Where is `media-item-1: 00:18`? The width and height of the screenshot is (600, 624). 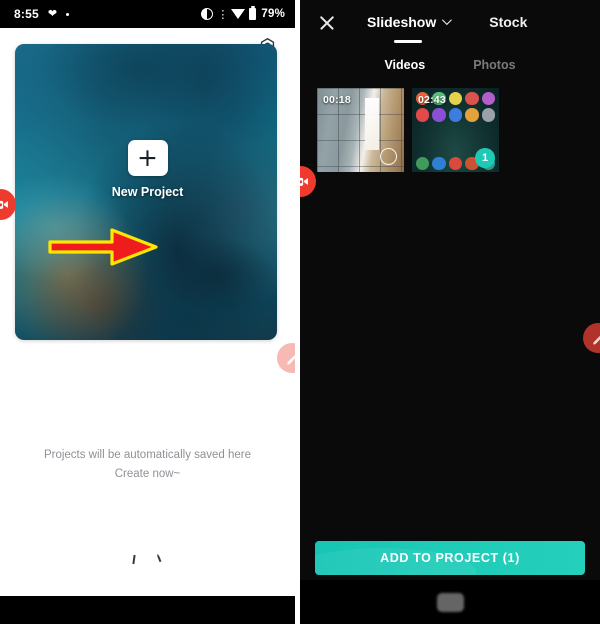
media-item-1: 00:18 is located at coordinates (360, 130).